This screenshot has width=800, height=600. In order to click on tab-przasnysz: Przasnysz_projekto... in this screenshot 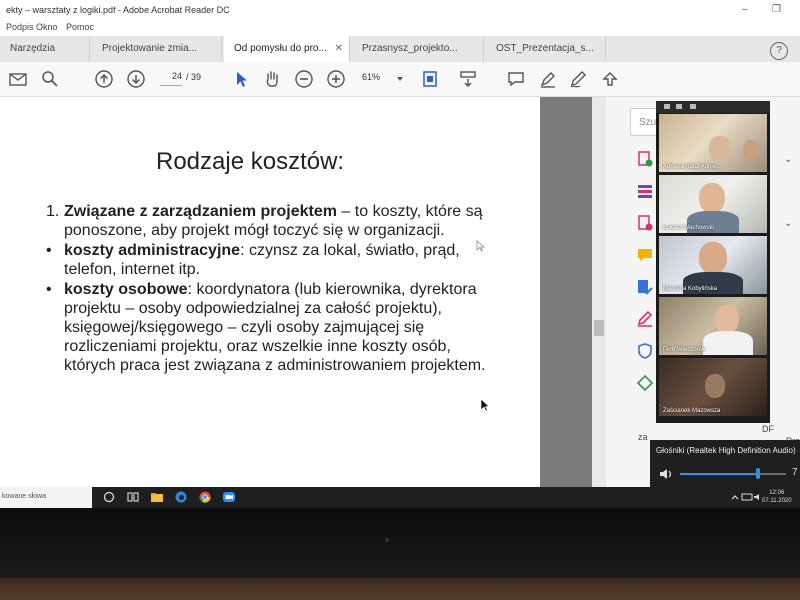, I will do `click(418, 49)`.